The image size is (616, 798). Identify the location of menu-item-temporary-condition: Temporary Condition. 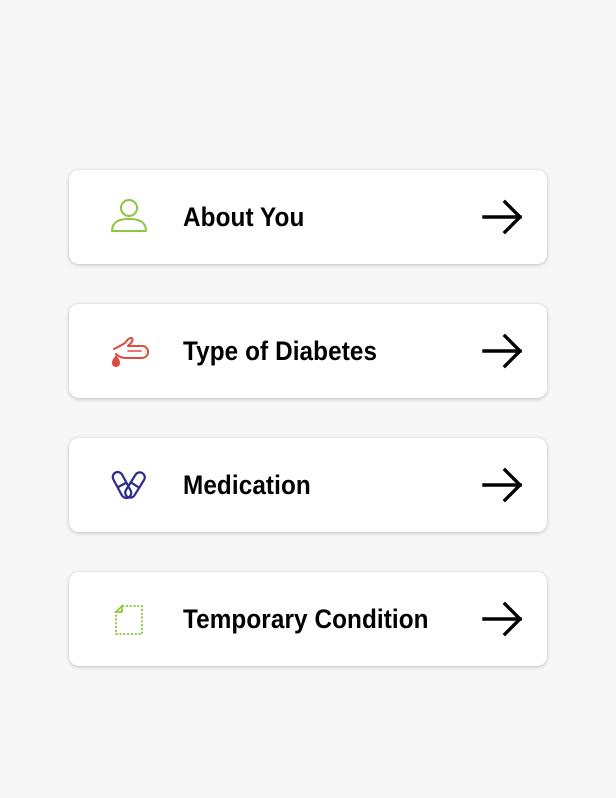
(308, 619).